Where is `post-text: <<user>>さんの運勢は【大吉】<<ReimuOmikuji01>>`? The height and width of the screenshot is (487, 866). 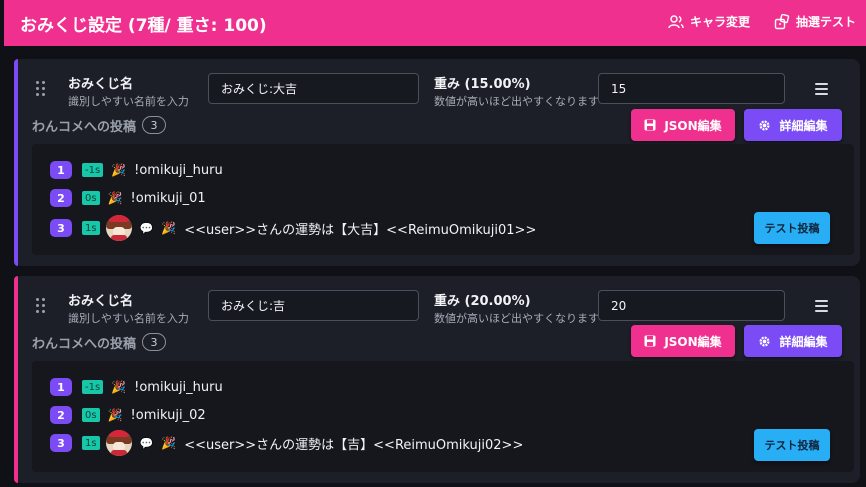
post-text: <<user>>さんの運勢は【大吉】<<ReimuOmikuji01>> is located at coordinates (360, 230).